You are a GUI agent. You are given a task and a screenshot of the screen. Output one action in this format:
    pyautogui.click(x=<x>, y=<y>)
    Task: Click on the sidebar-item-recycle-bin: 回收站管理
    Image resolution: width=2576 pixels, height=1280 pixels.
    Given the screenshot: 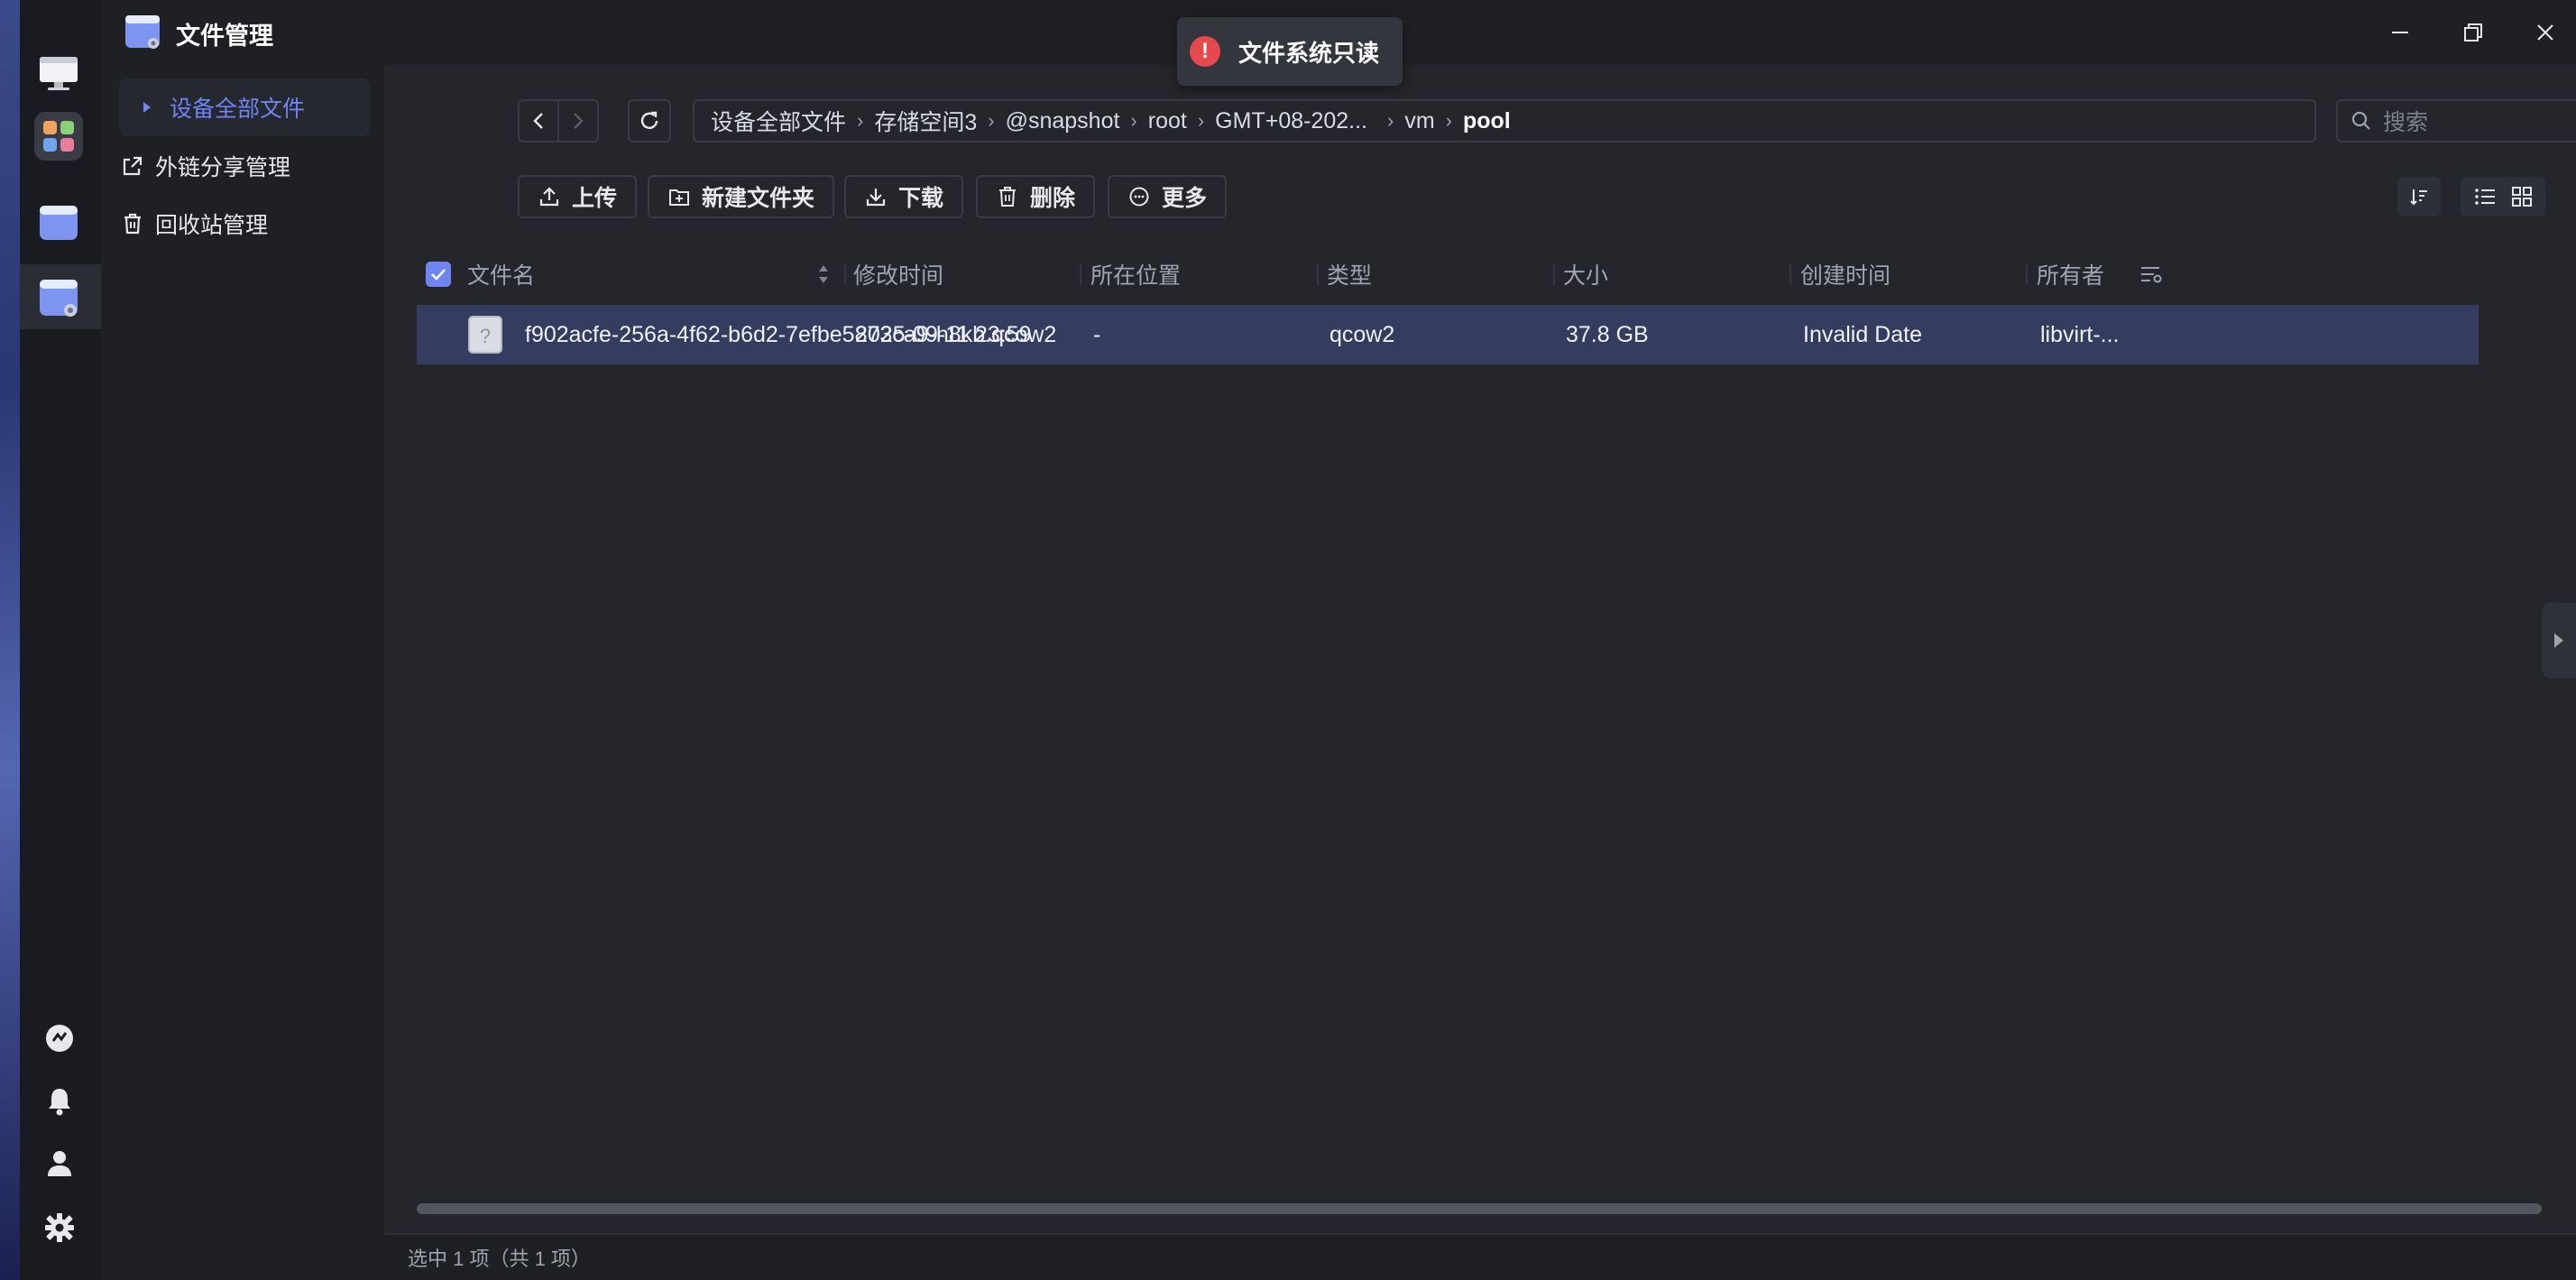 What is the action you would take?
    pyautogui.click(x=244, y=224)
    